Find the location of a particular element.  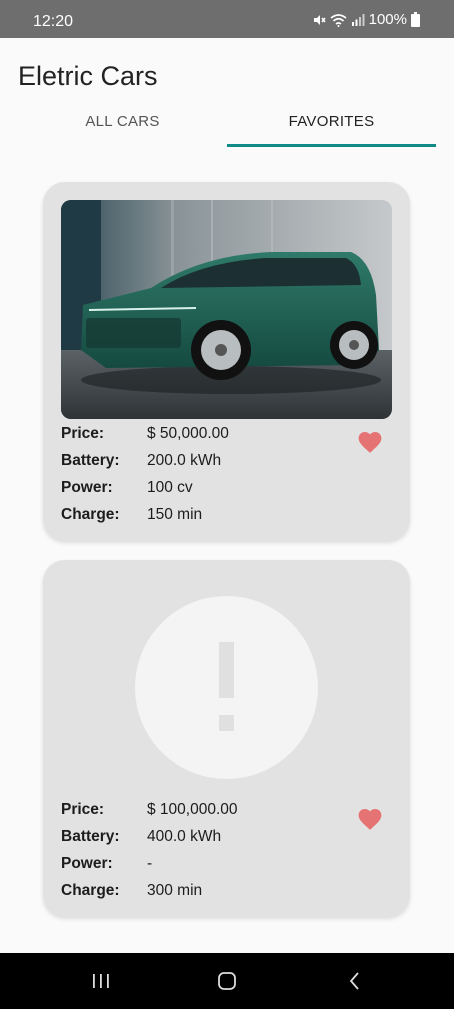

battery-icon is located at coordinates (415, 19).